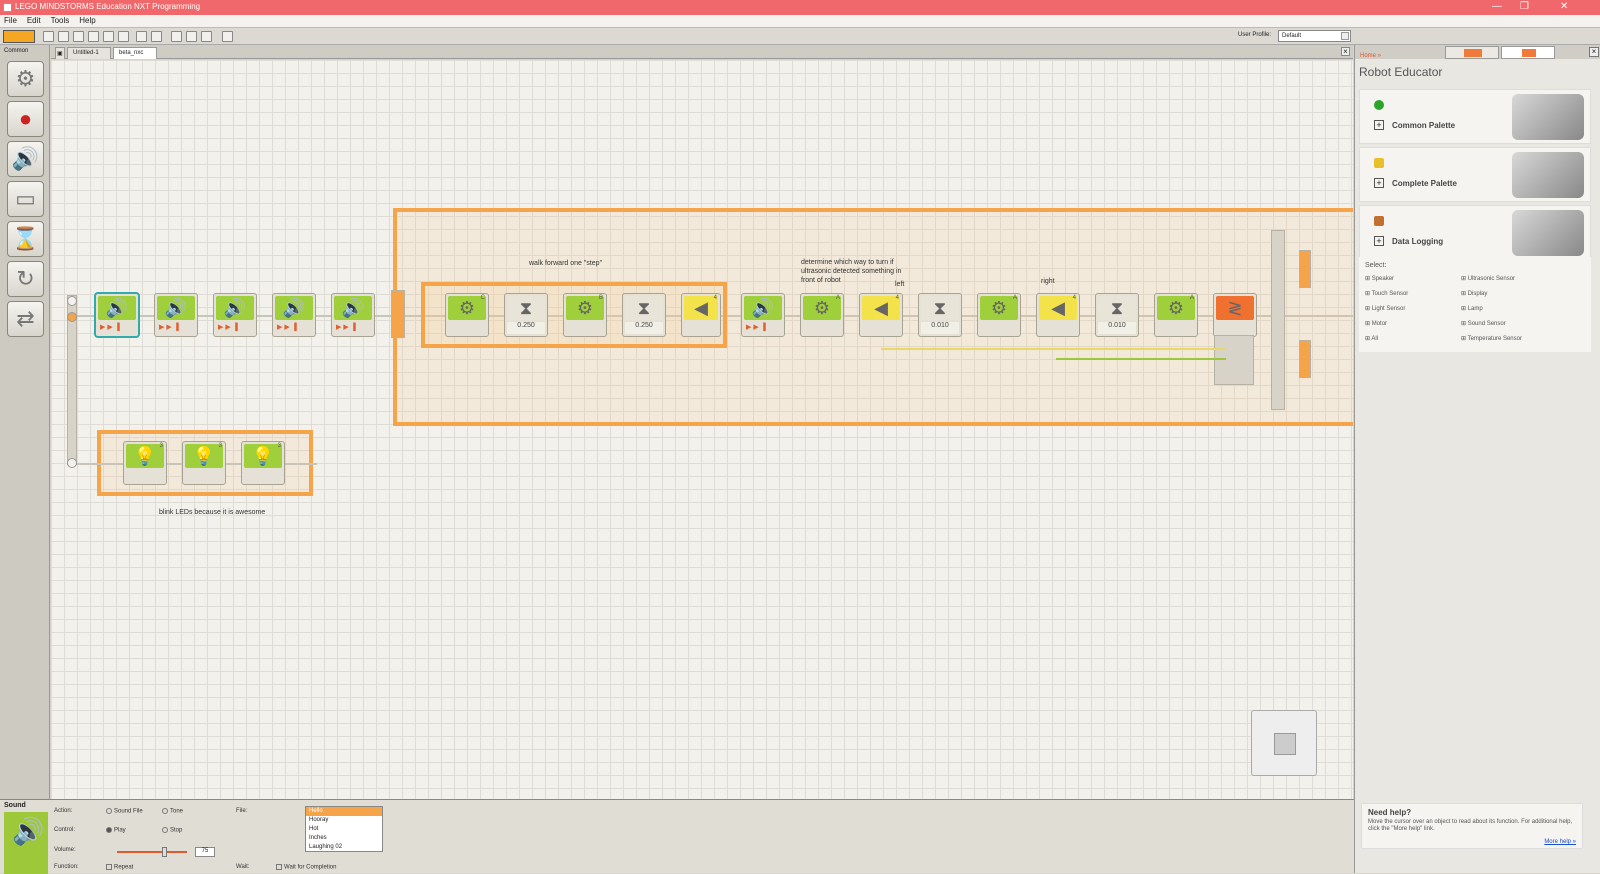 The width and height of the screenshot is (1600, 874). Describe the element at coordinates (60, 53) in the screenshot. I see `tab-list-icon: ▣` at that location.